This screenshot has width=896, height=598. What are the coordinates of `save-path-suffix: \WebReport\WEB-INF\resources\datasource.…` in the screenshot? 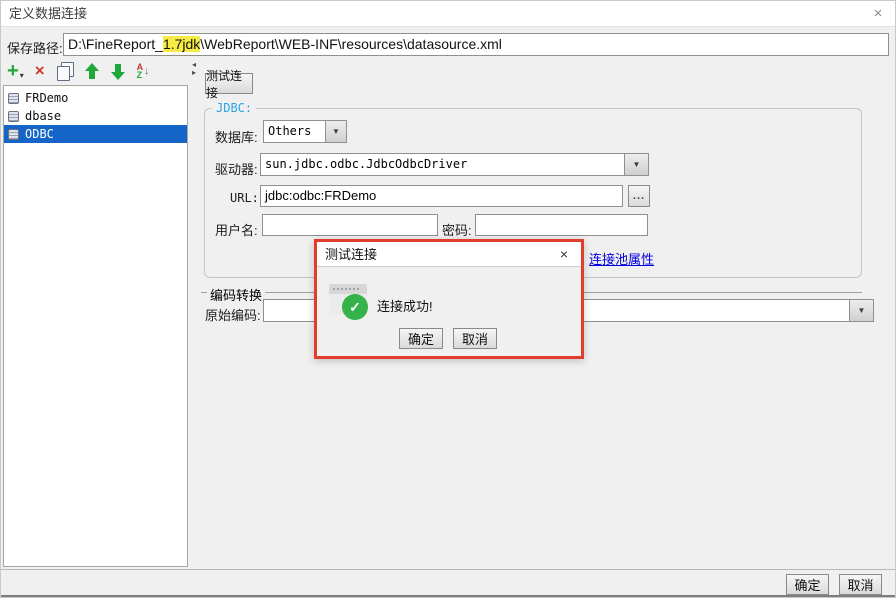 It's located at (351, 44).